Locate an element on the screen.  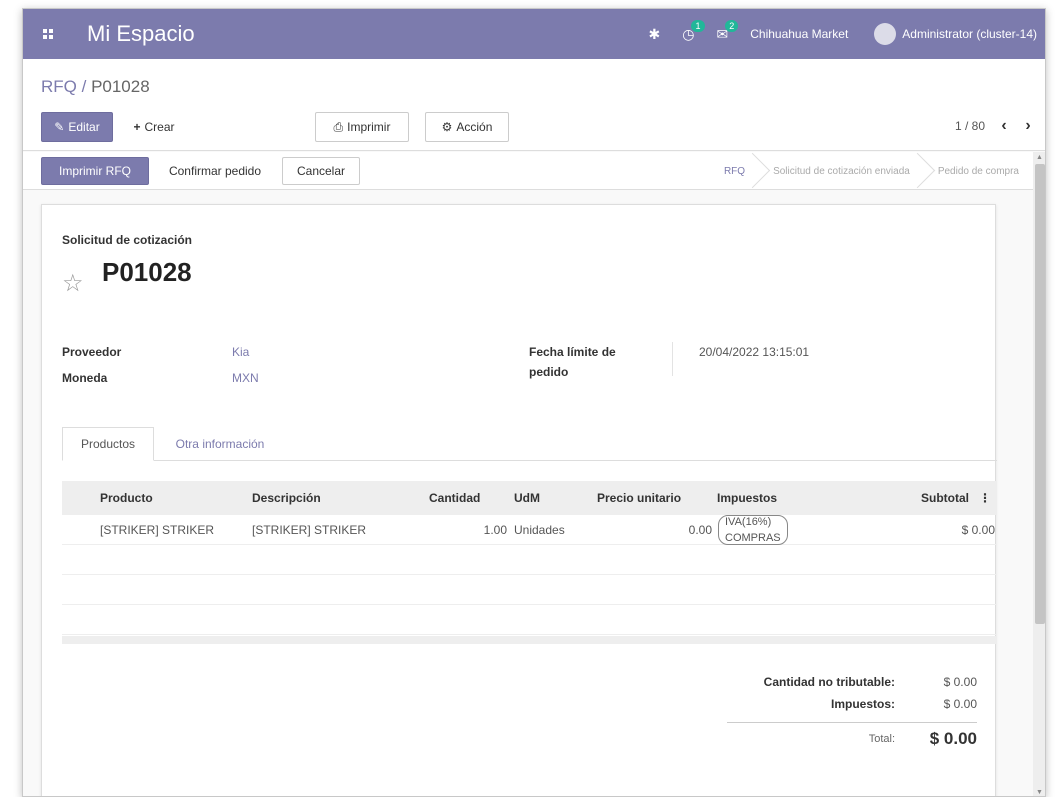
messages-icon: ✉ 2 is located at coordinates (728, 31).